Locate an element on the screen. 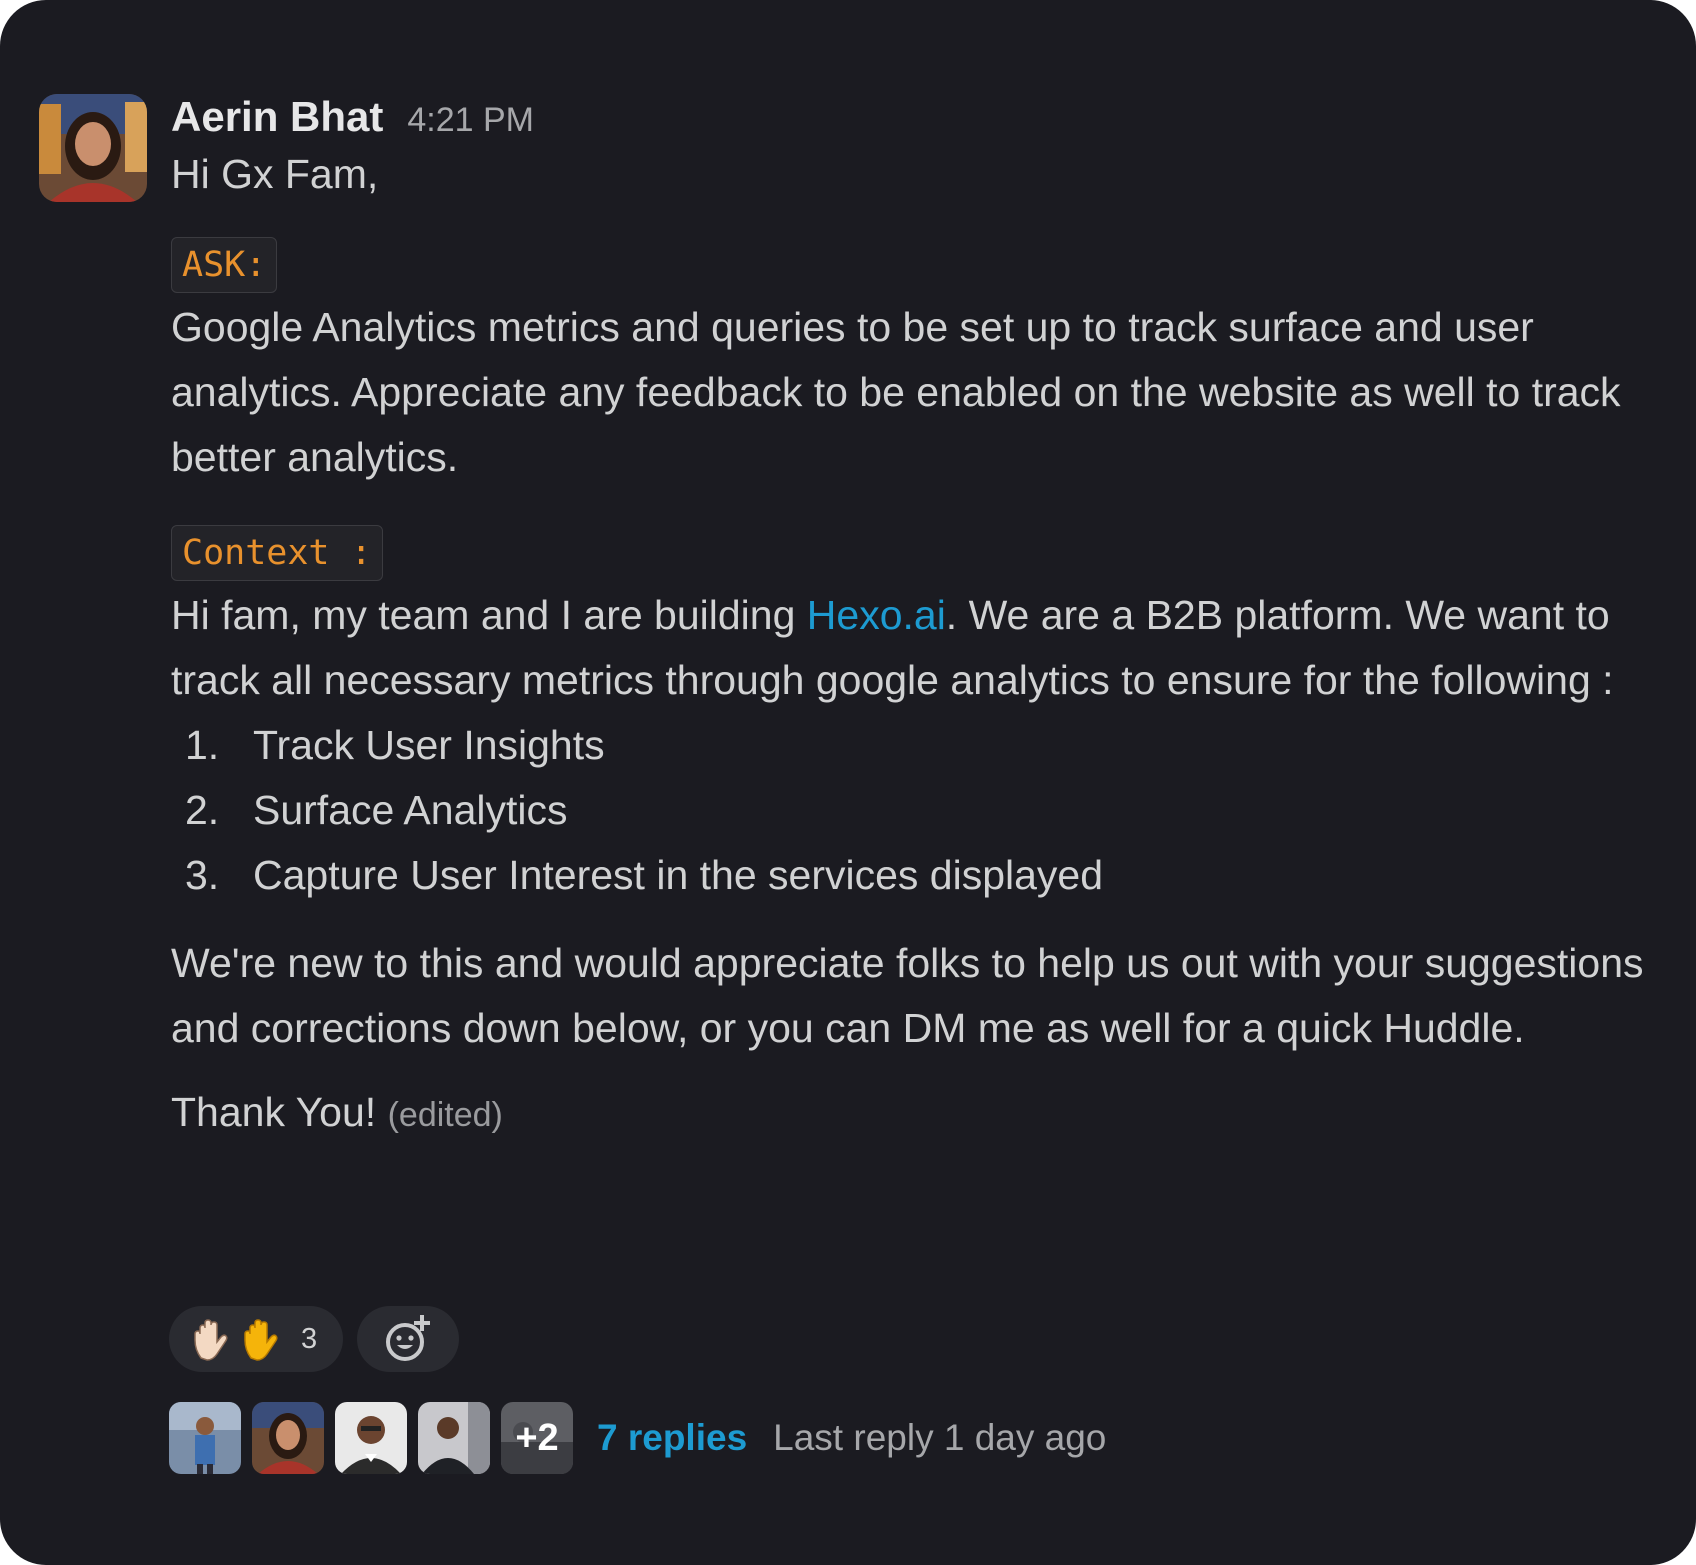  reactions-bar: 3 is located at coordinates (314, 1339).